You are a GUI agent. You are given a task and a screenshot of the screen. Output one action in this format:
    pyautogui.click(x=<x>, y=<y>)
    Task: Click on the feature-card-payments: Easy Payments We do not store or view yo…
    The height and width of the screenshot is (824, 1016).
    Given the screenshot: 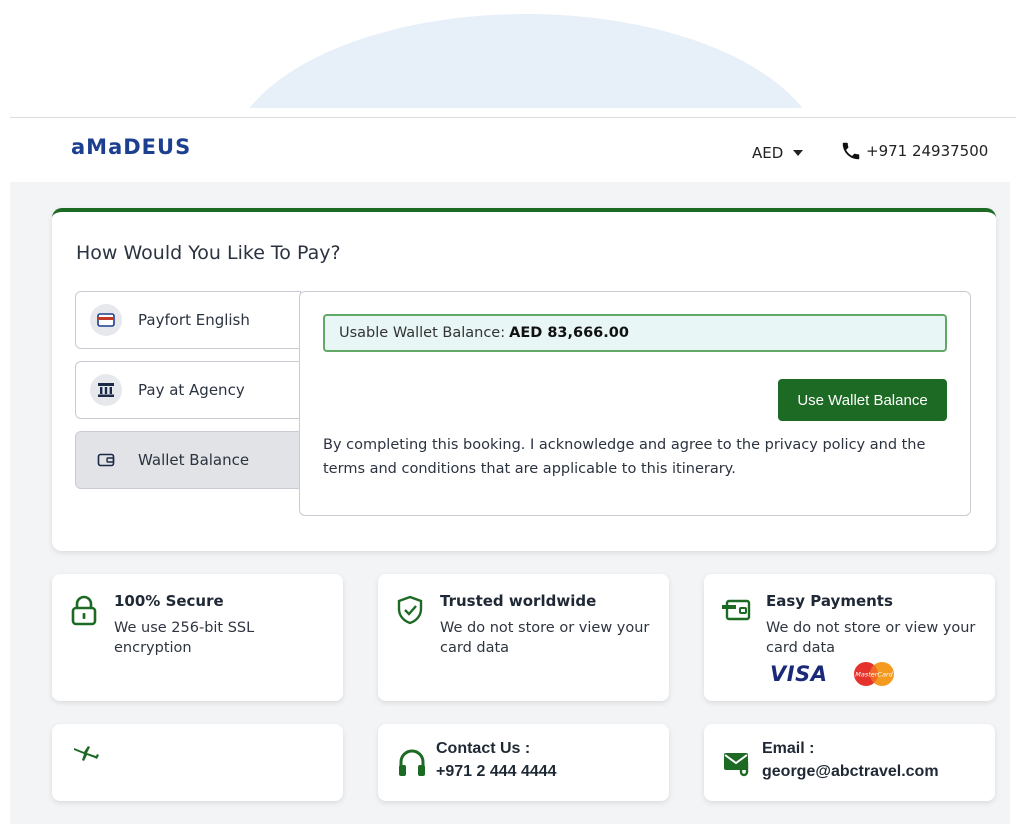 What is the action you would take?
    pyautogui.click(x=849, y=637)
    